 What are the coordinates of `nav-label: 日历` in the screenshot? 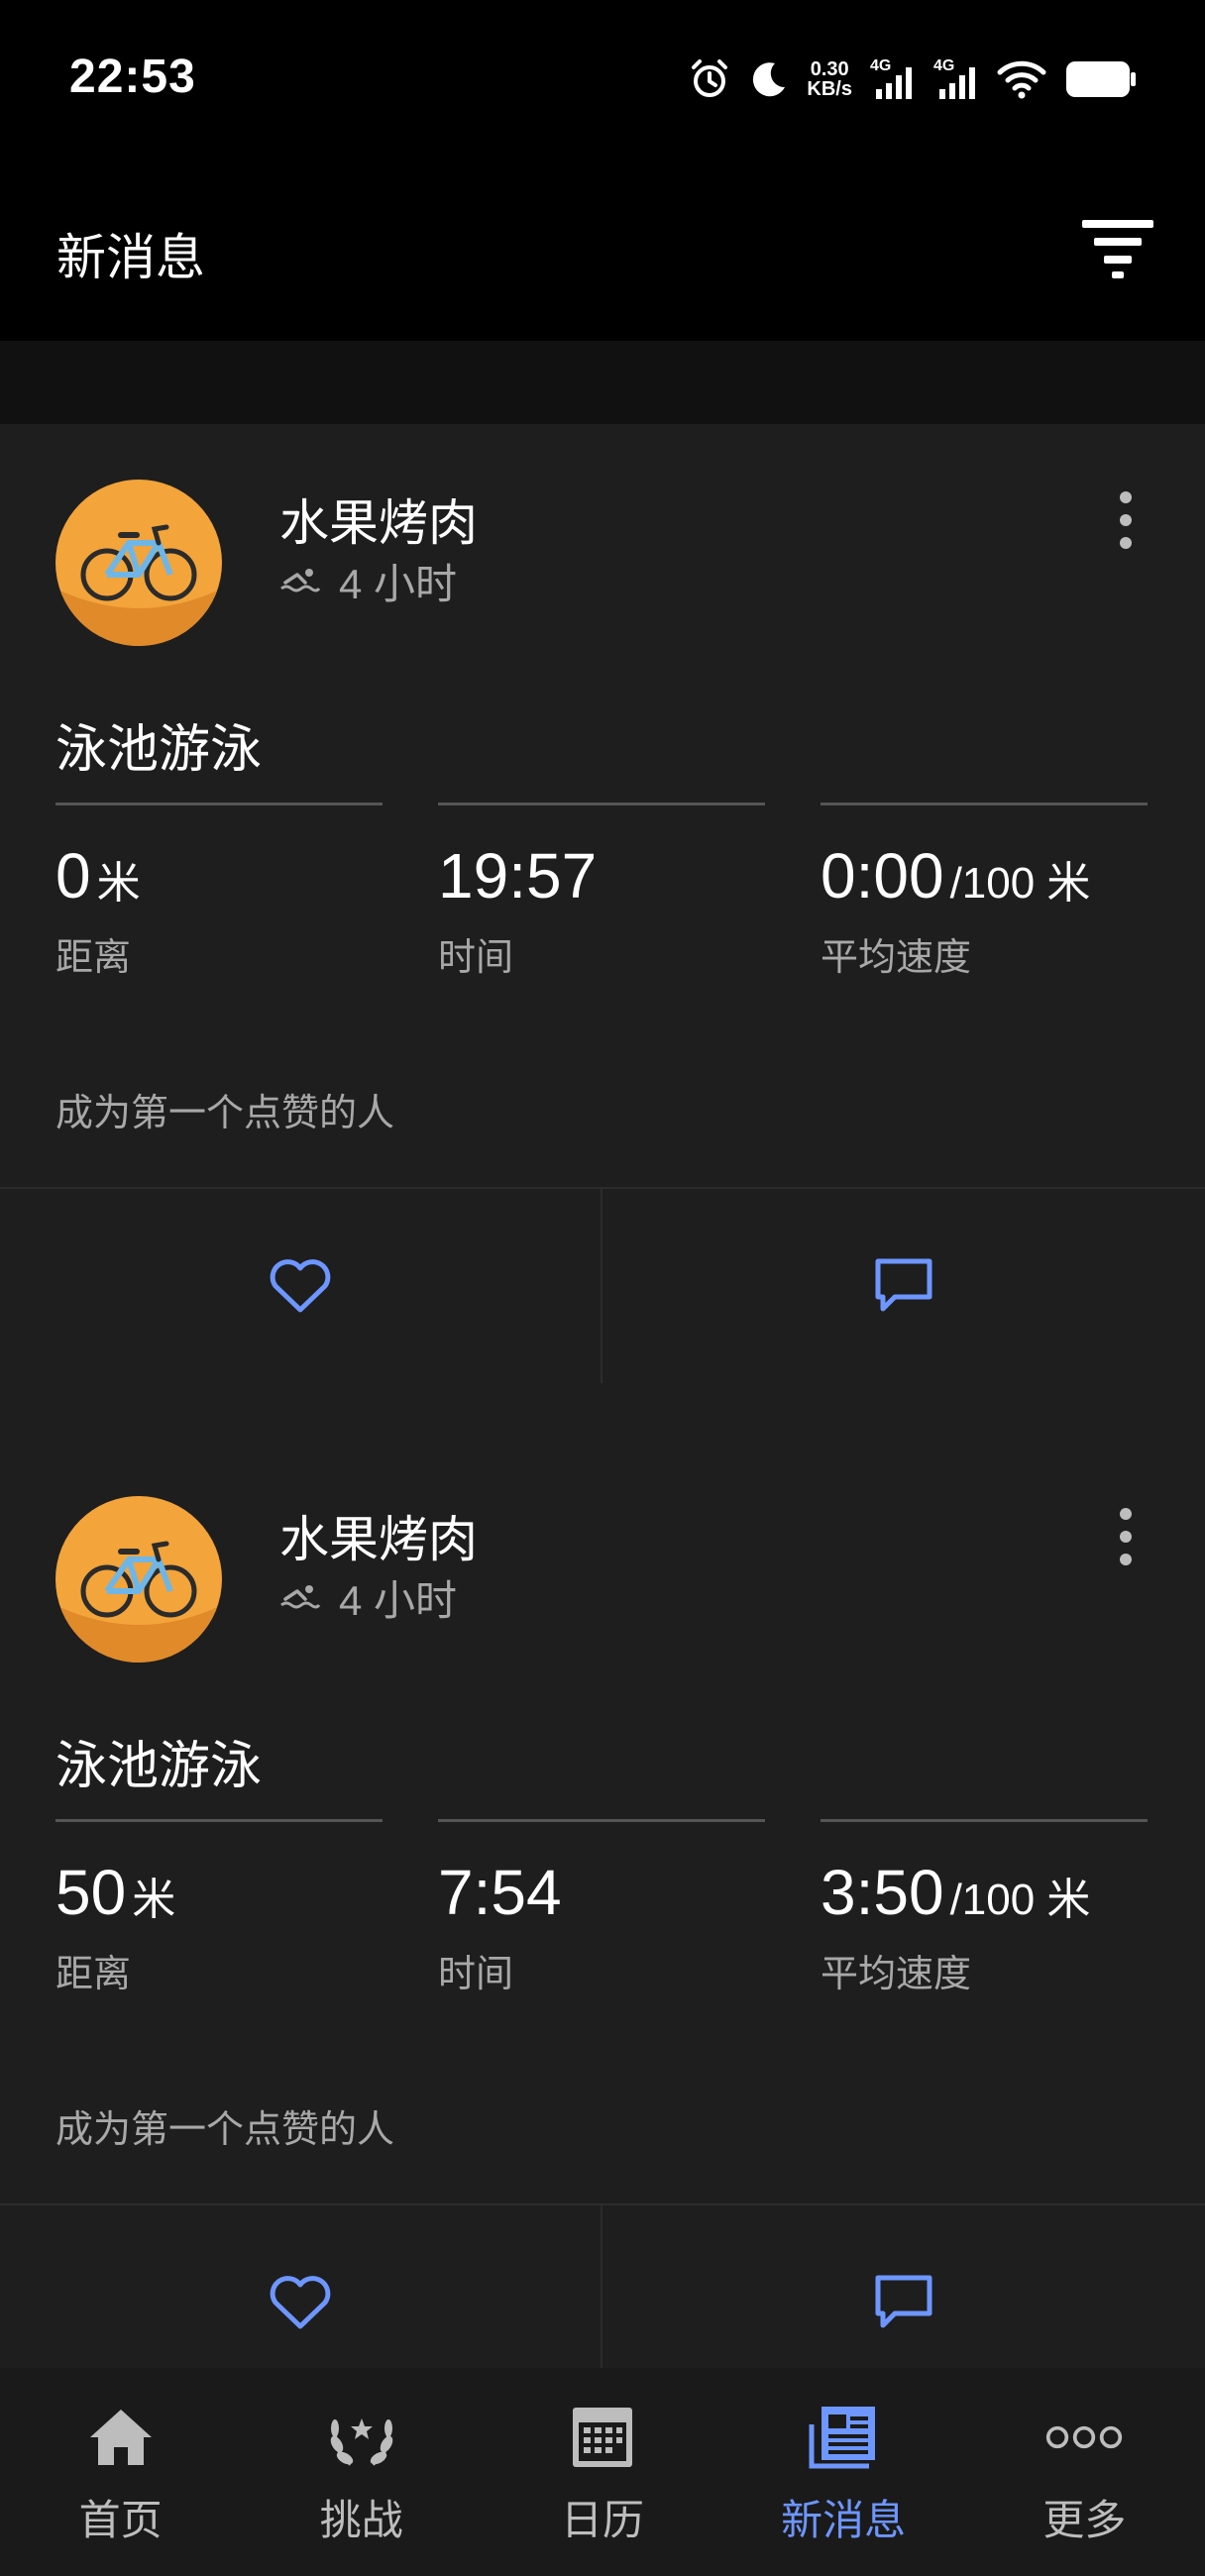 It's located at (602, 2520).